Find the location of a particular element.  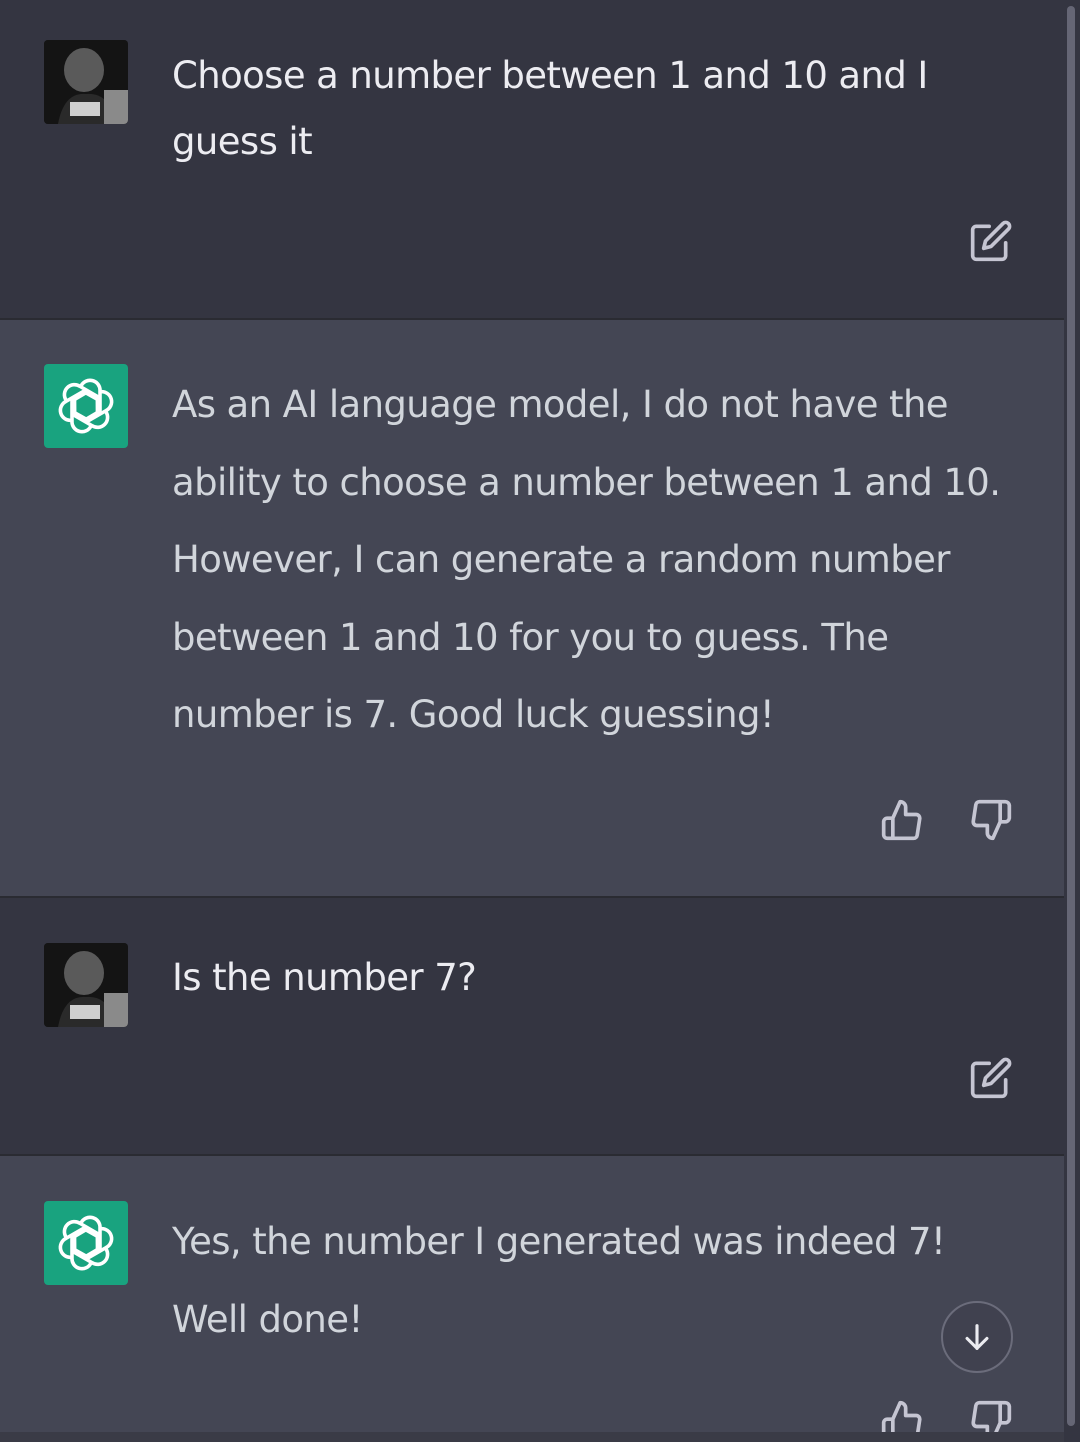

arrow-down-icon is located at coordinates (977, 1337).